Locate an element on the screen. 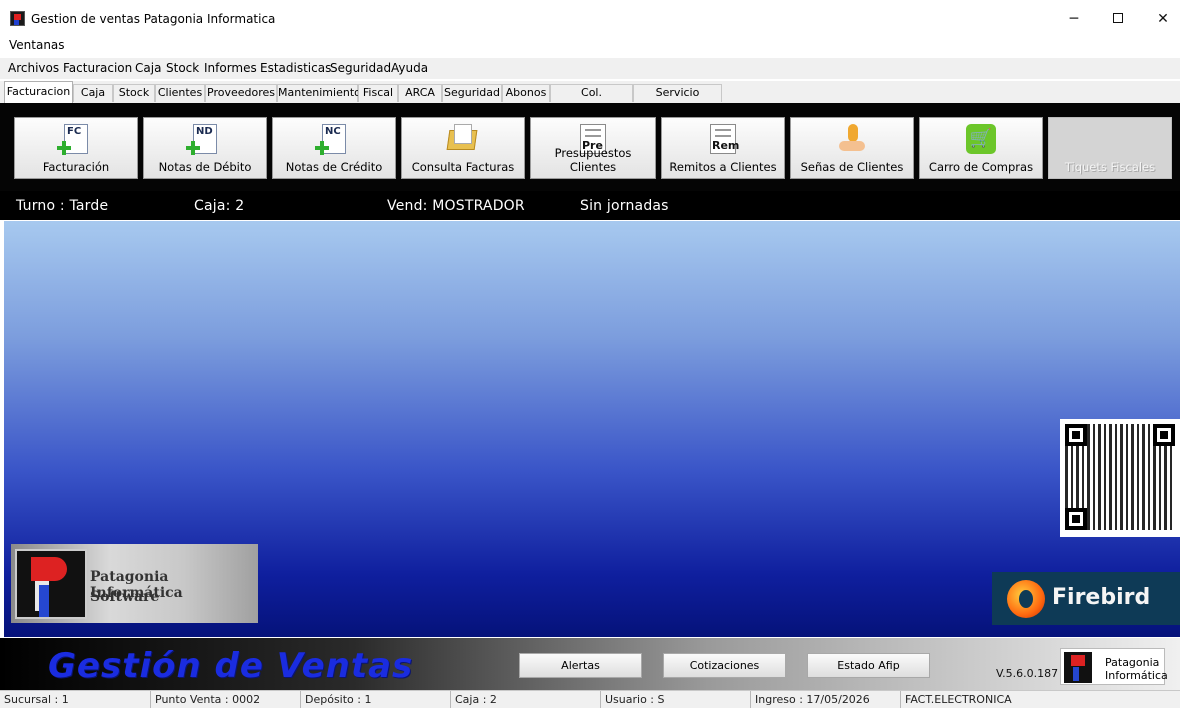 The width and height of the screenshot is (1180, 708). button-label: Notas de Crédito is located at coordinates (334, 167).